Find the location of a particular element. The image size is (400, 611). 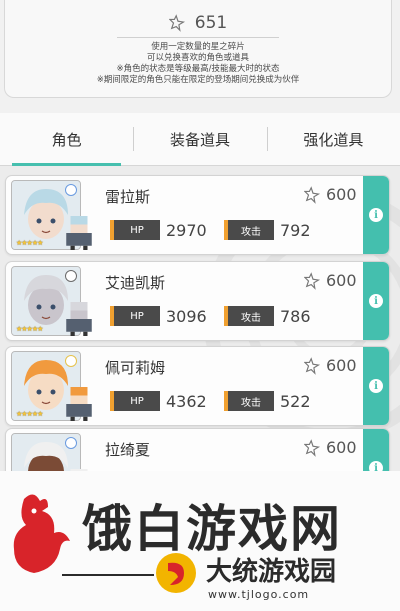

stat-row: HP 3096 攻击 786 is located at coordinates (224, 316).